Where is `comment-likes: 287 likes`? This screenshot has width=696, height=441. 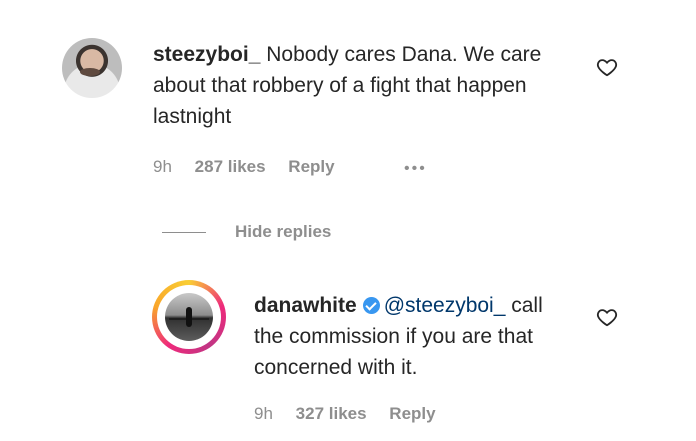
comment-likes: 287 likes is located at coordinates (230, 167).